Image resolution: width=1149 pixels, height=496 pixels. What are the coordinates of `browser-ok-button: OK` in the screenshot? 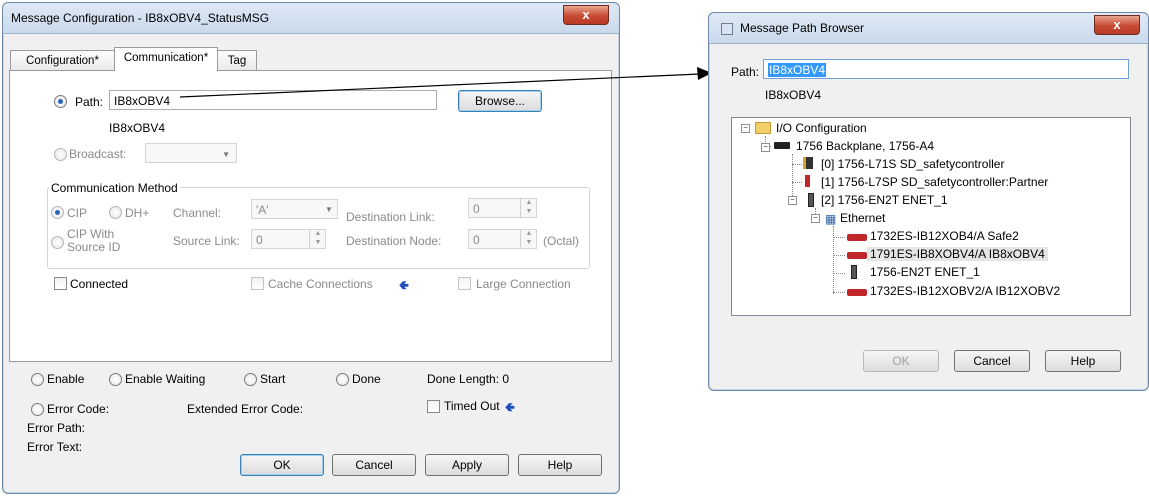 It's located at (901, 361).